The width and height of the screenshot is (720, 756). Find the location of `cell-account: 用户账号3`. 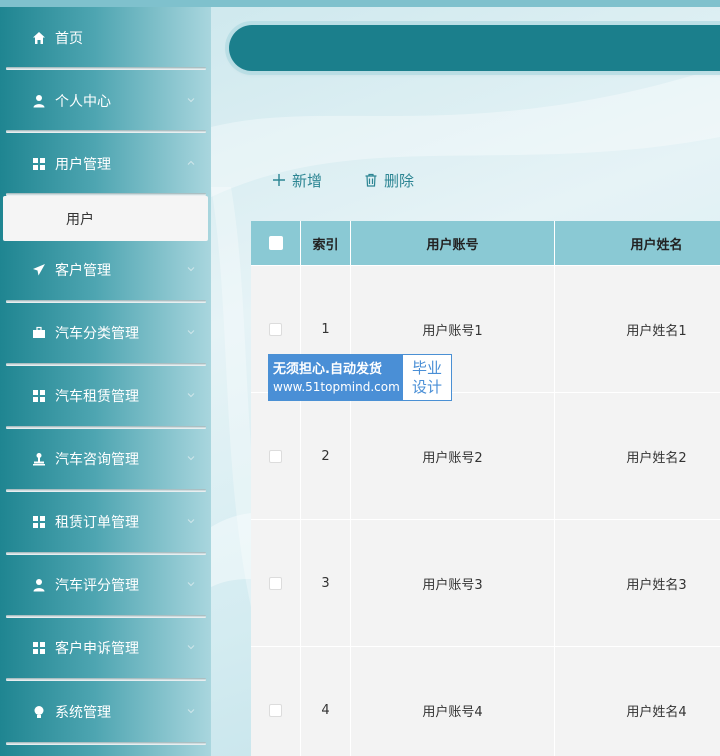

cell-account: 用户账号3 is located at coordinates (453, 583).